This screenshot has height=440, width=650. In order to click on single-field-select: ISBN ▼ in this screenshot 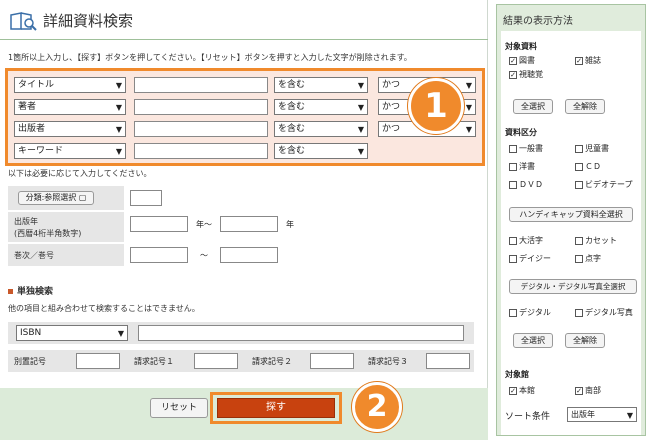, I will do `click(72, 333)`.